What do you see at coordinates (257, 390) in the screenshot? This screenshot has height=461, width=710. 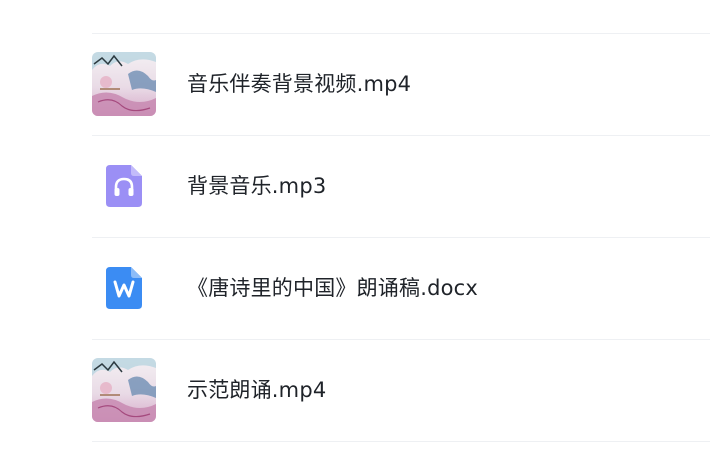 I see `file-name: 示范朗诵.mp4` at bounding box center [257, 390].